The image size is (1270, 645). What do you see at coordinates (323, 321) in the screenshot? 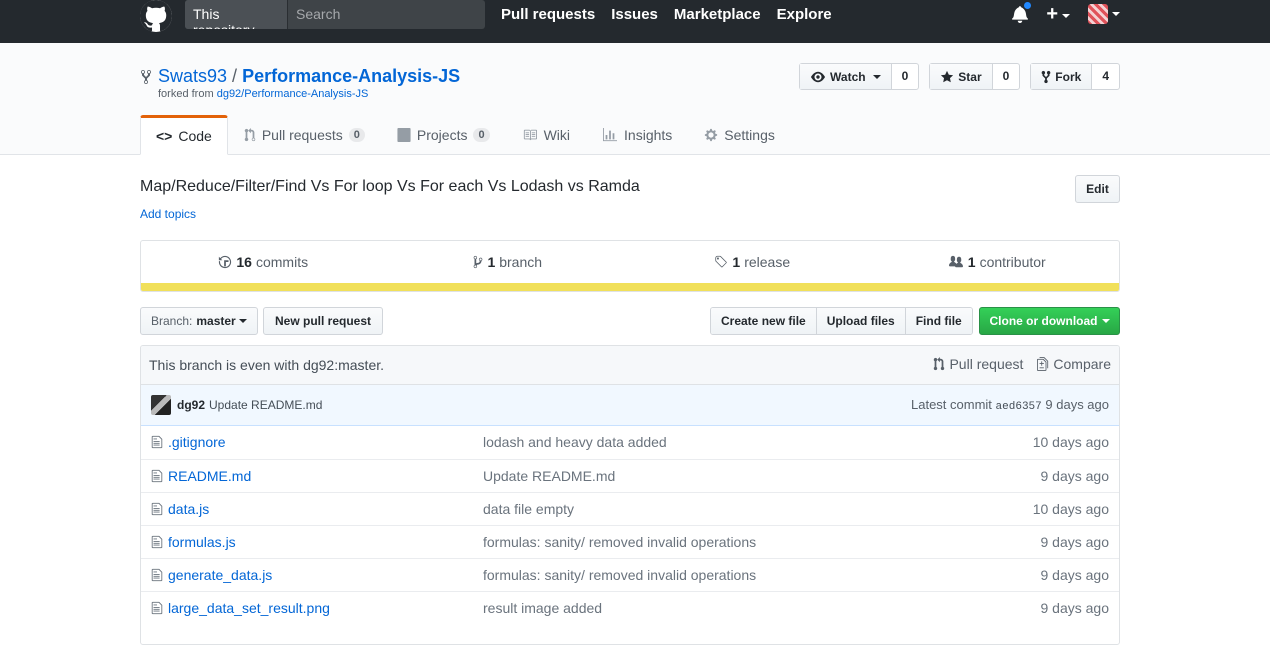
I see `new-pull-request-button: New pull request` at bounding box center [323, 321].